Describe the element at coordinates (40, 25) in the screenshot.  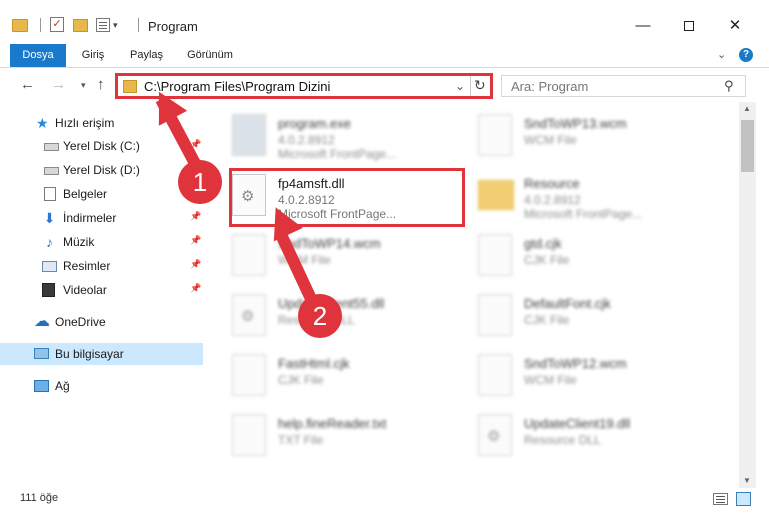
I see `toolbar-divider` at that location.